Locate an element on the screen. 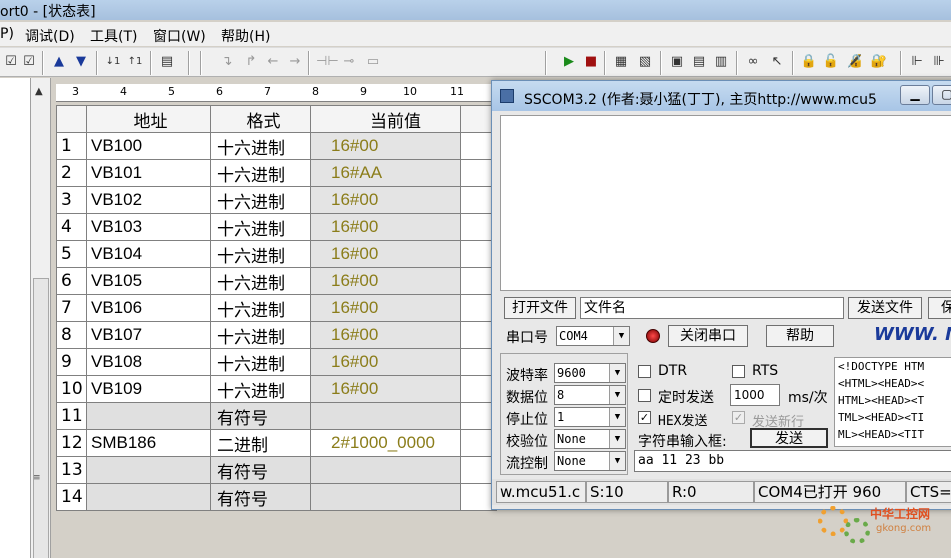 This screenshot has height=558, width=951. network-2-icon: ⊪ is located at coordinates (939, 62).